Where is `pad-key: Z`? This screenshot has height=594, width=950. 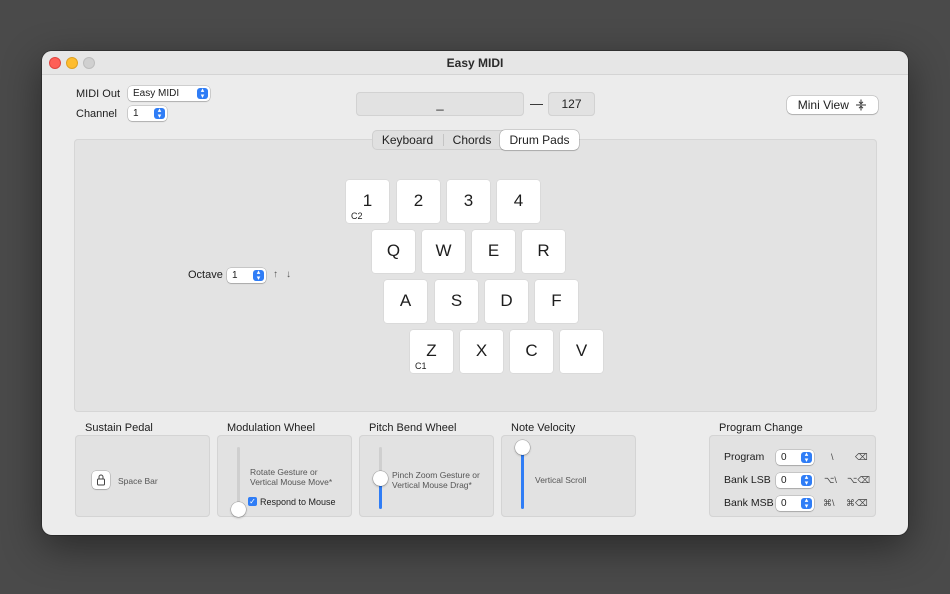 pad-key: Z is located at coordinates (431, 350).